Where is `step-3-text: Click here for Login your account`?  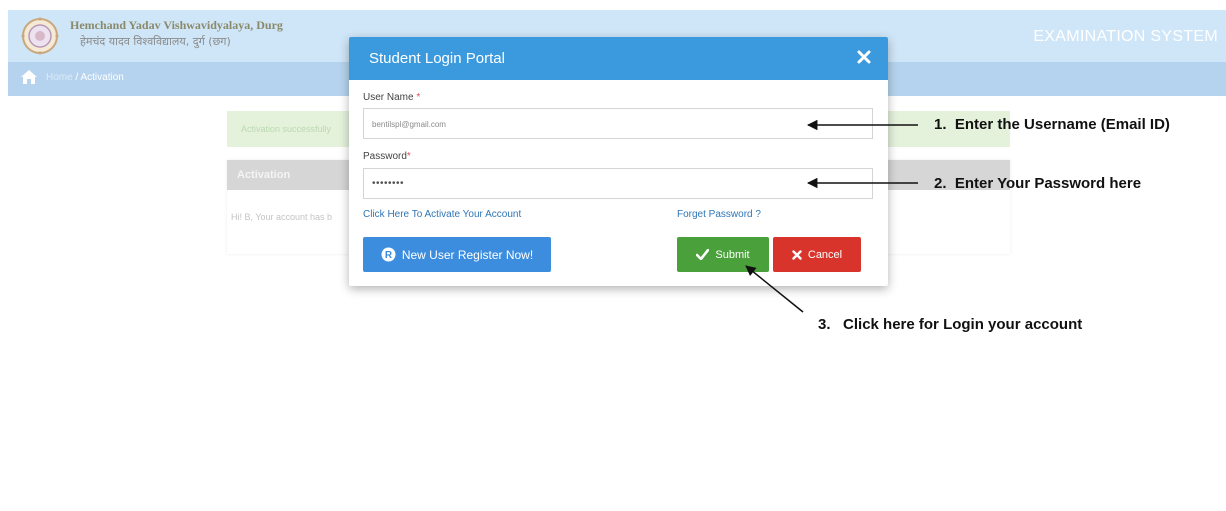
step-3-text: Click here for Login your account is located at coordinates (963, 324).